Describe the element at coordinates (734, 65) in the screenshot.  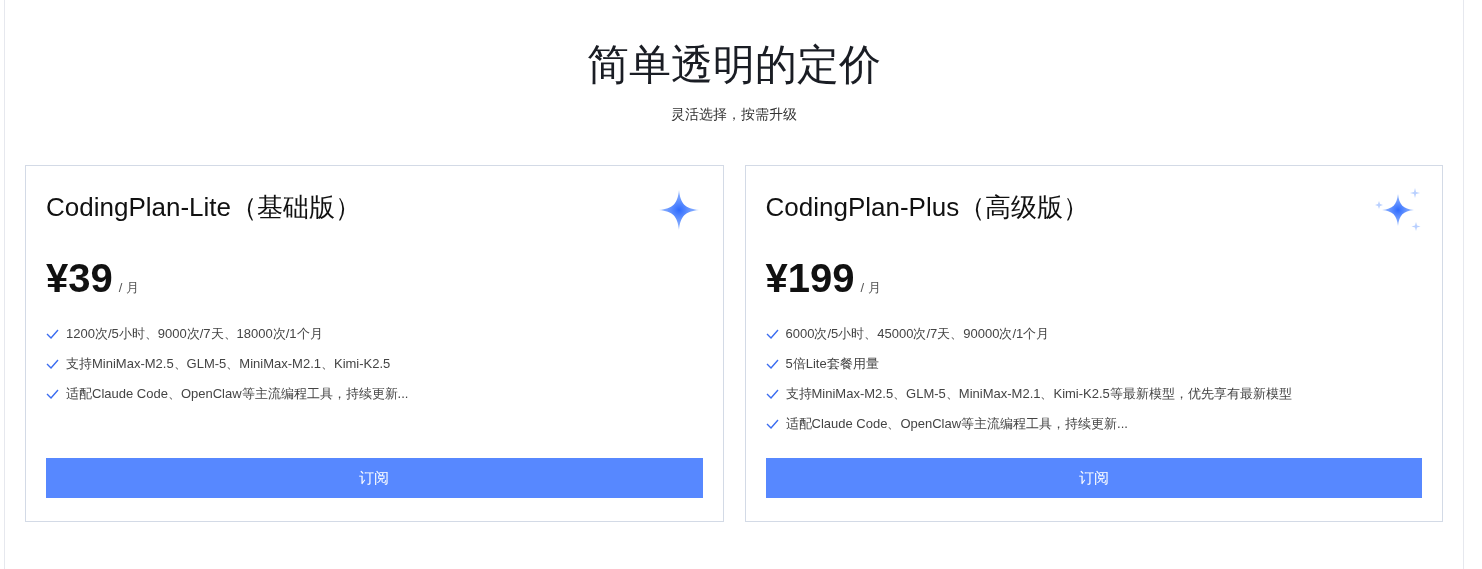
I see `page-title: 简单透明的定价` at that location.